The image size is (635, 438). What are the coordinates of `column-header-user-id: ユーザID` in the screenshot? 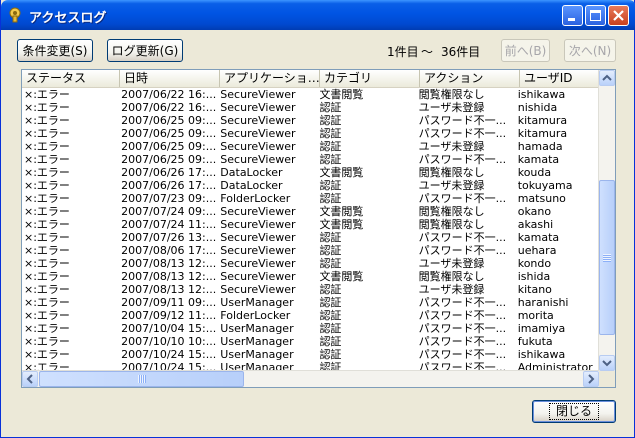 It's located at (563, 78).